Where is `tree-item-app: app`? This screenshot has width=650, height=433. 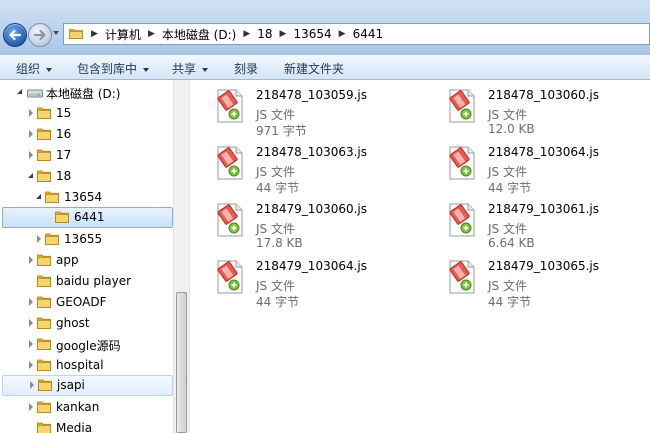 tree-item-app: app is located at coordinates (87, 260).